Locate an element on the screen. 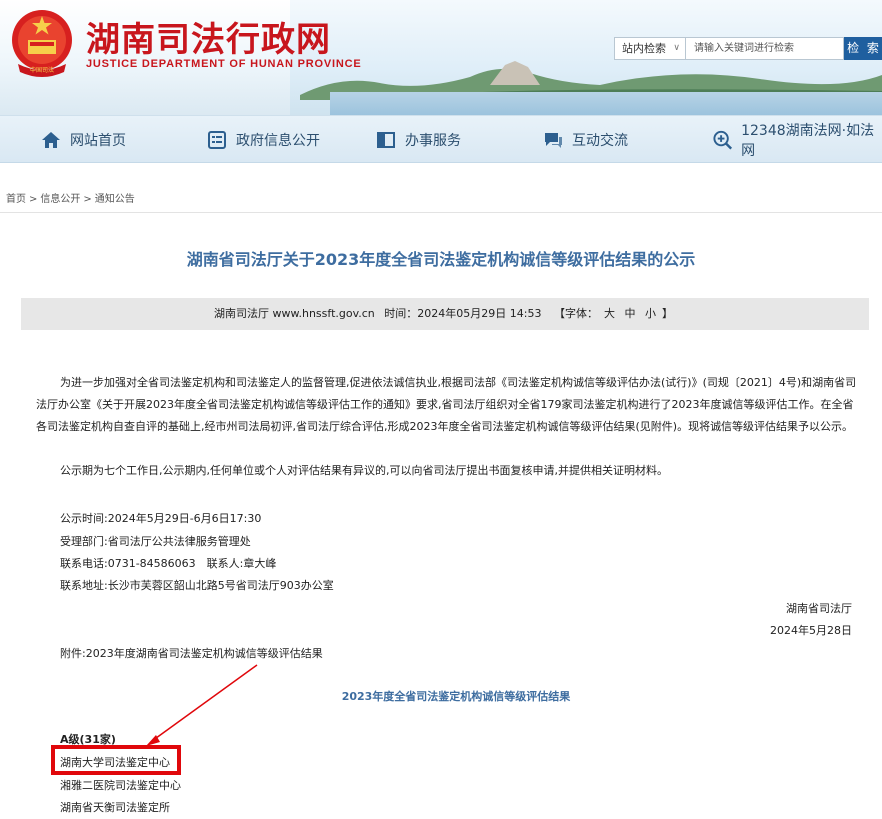 The width and height of the screenshot is (882, 819). contact-phone: 联系电话:0731-84586063 联系人:章大峰 is located at coordinates (168, 563).